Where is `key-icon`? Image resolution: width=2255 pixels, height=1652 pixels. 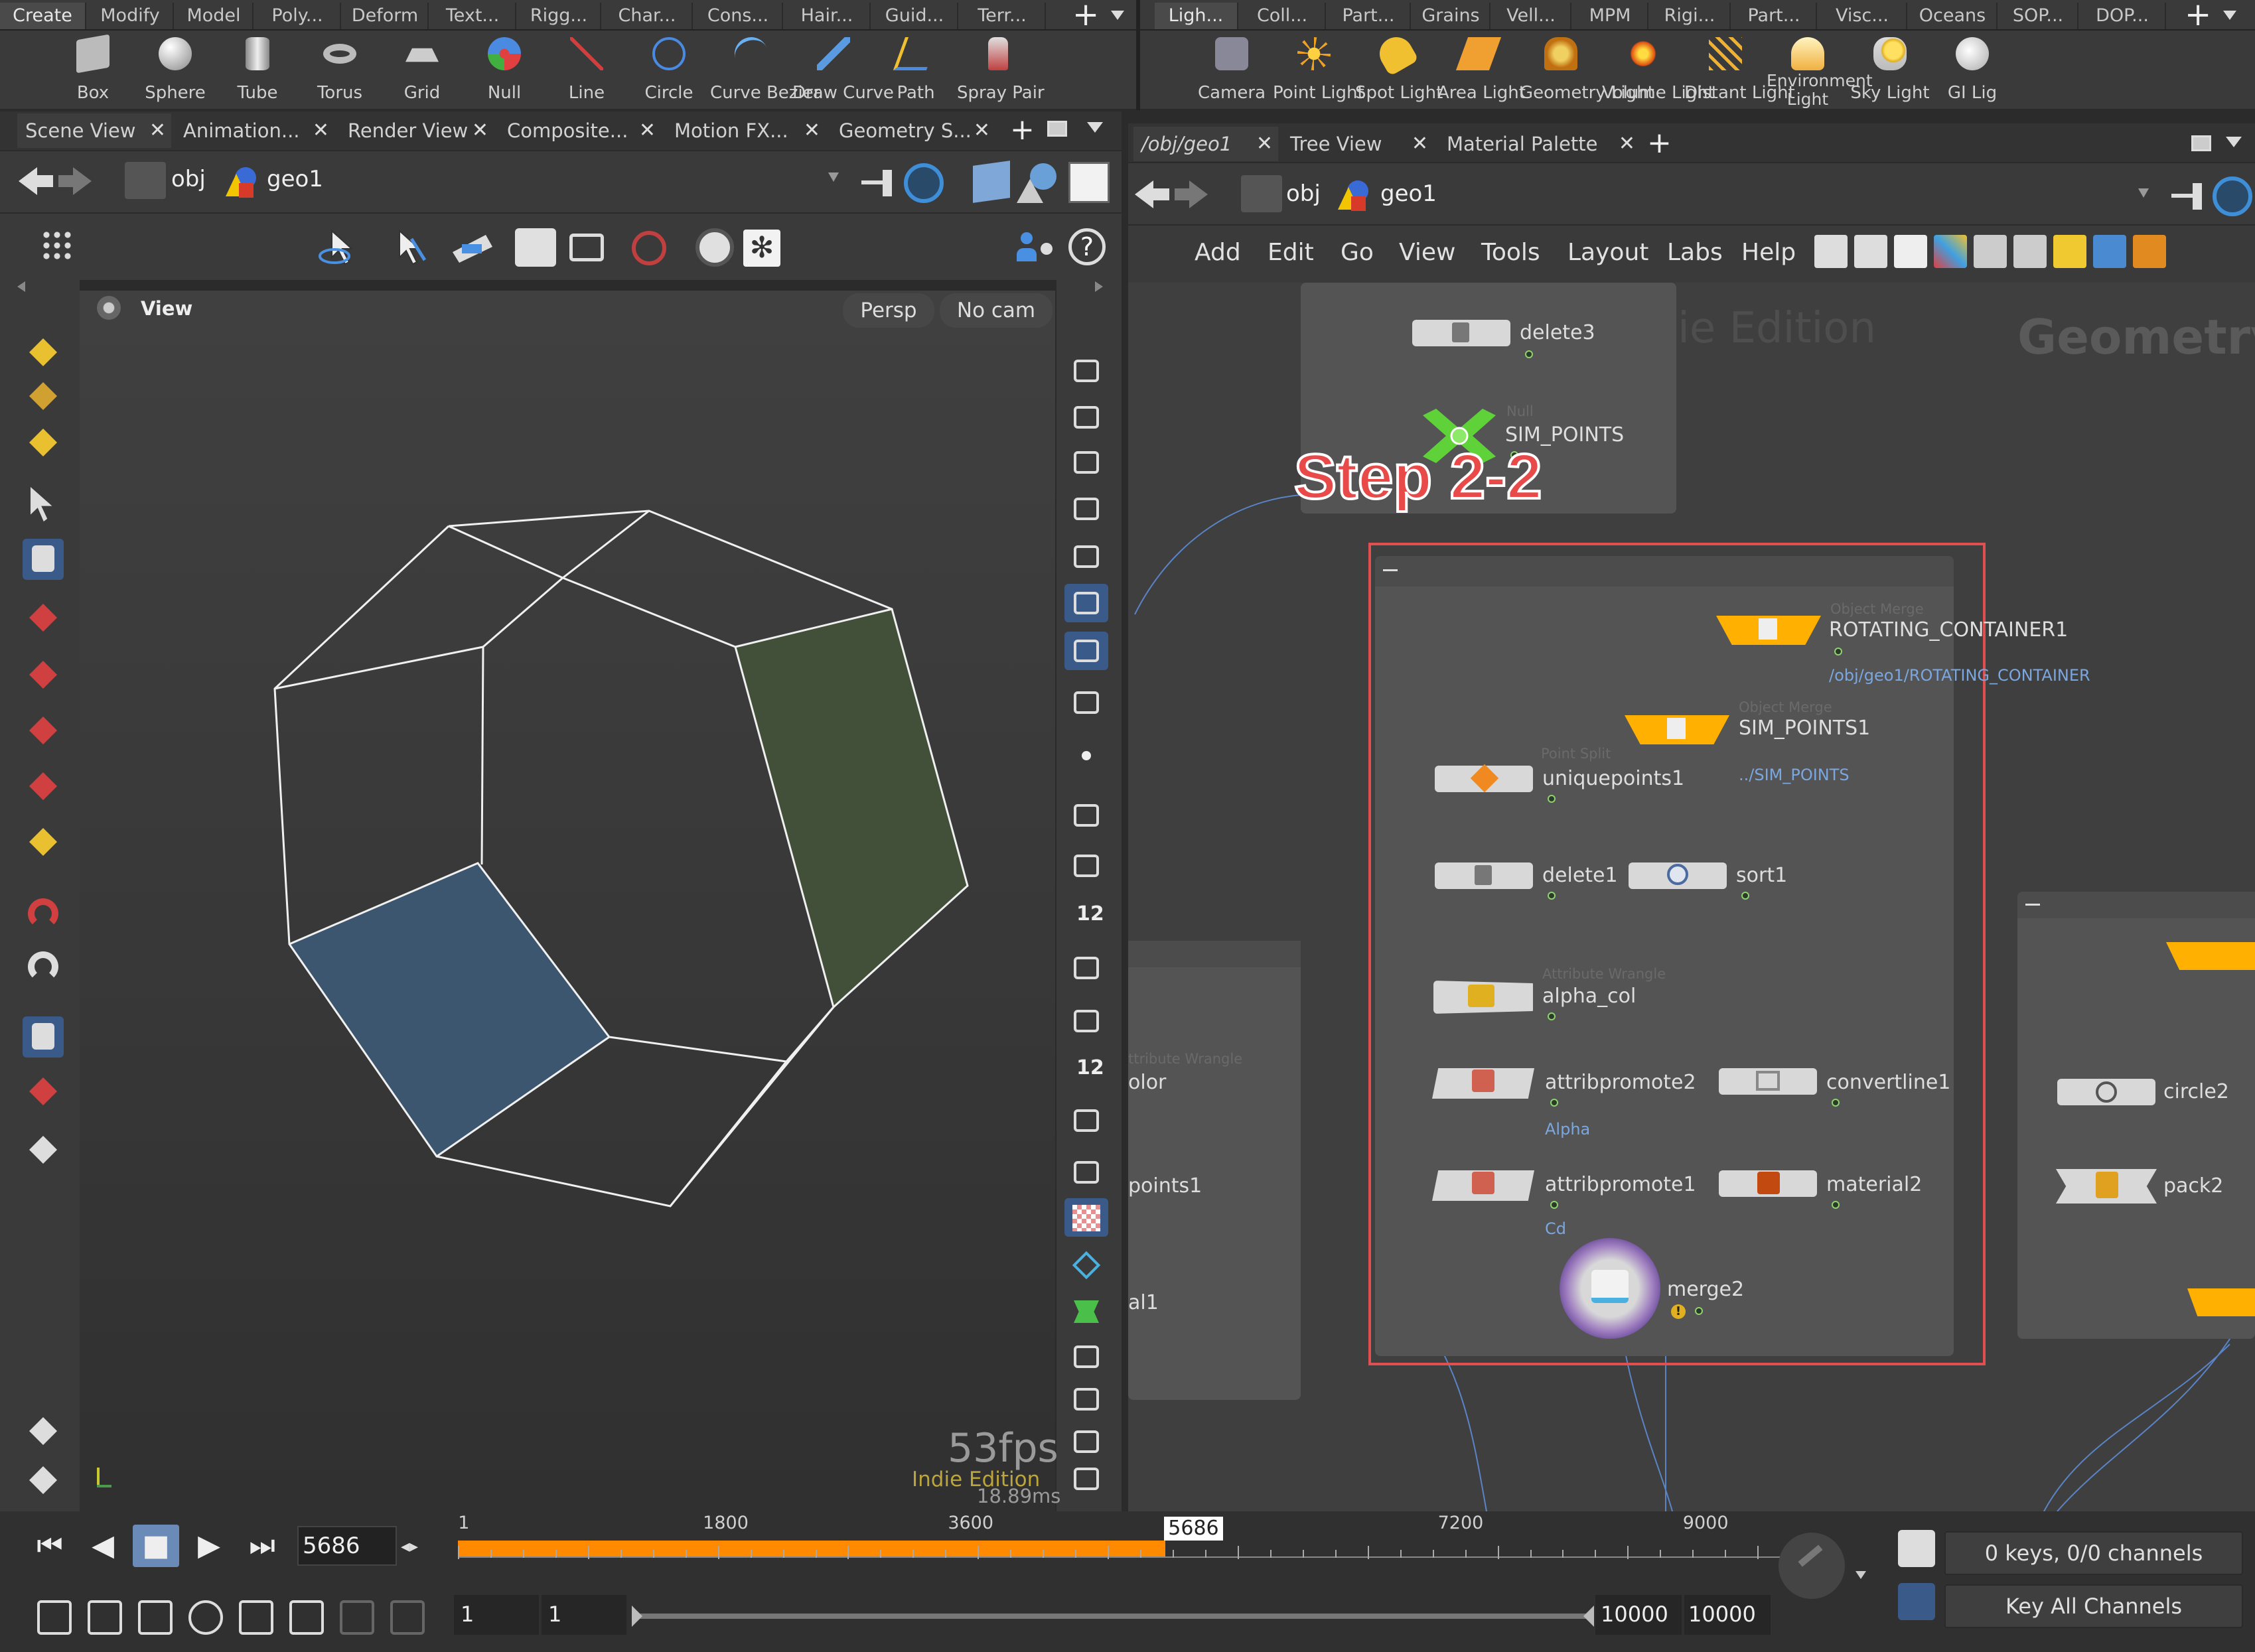 key-icon is located at coordinates (1812, 1566).